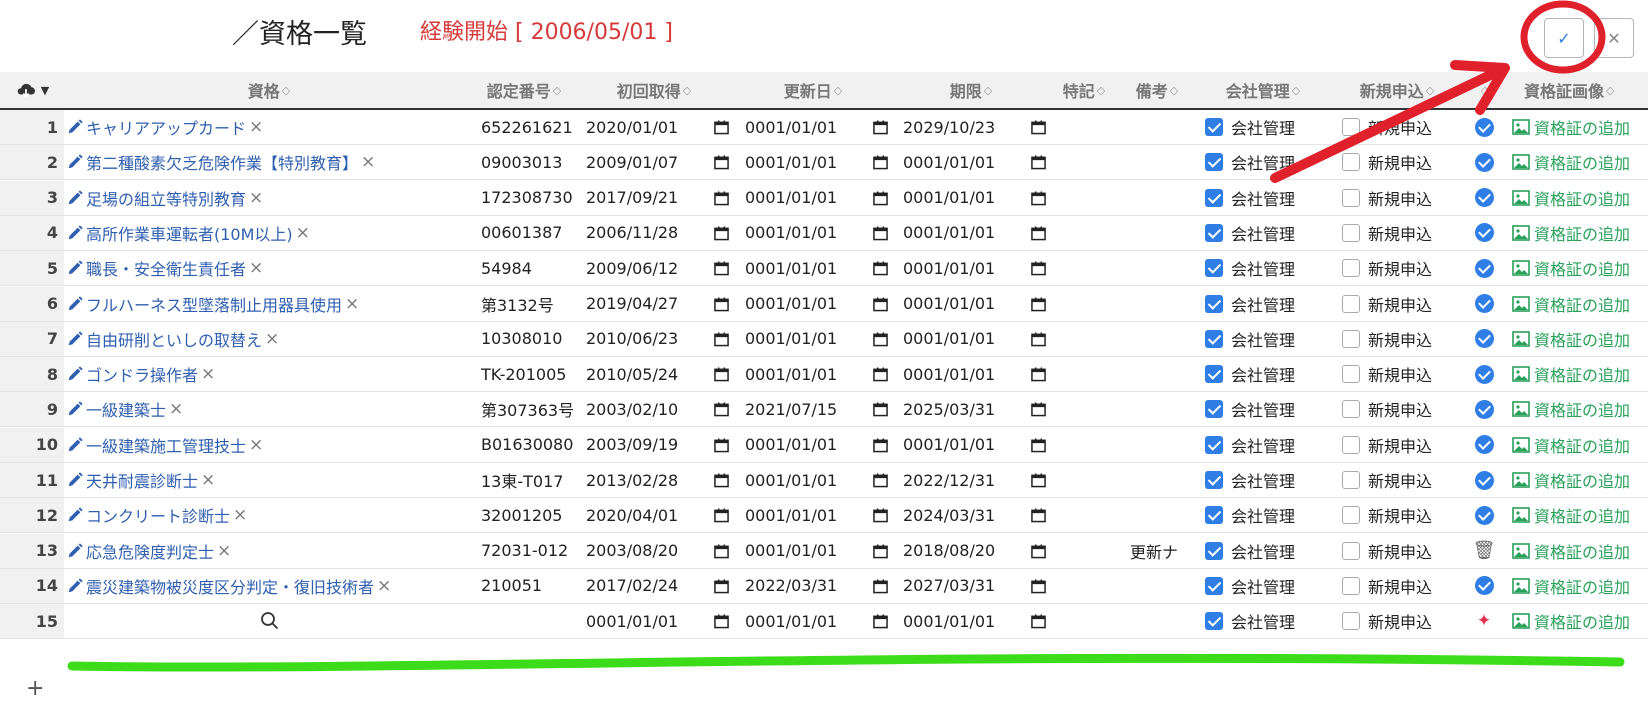 The width and height of the screenshot is (1648, 704). Describe the element at coordinates (976, 480) in the screenshot. I see `expire-date-cell: 2022/12/31` at that location.